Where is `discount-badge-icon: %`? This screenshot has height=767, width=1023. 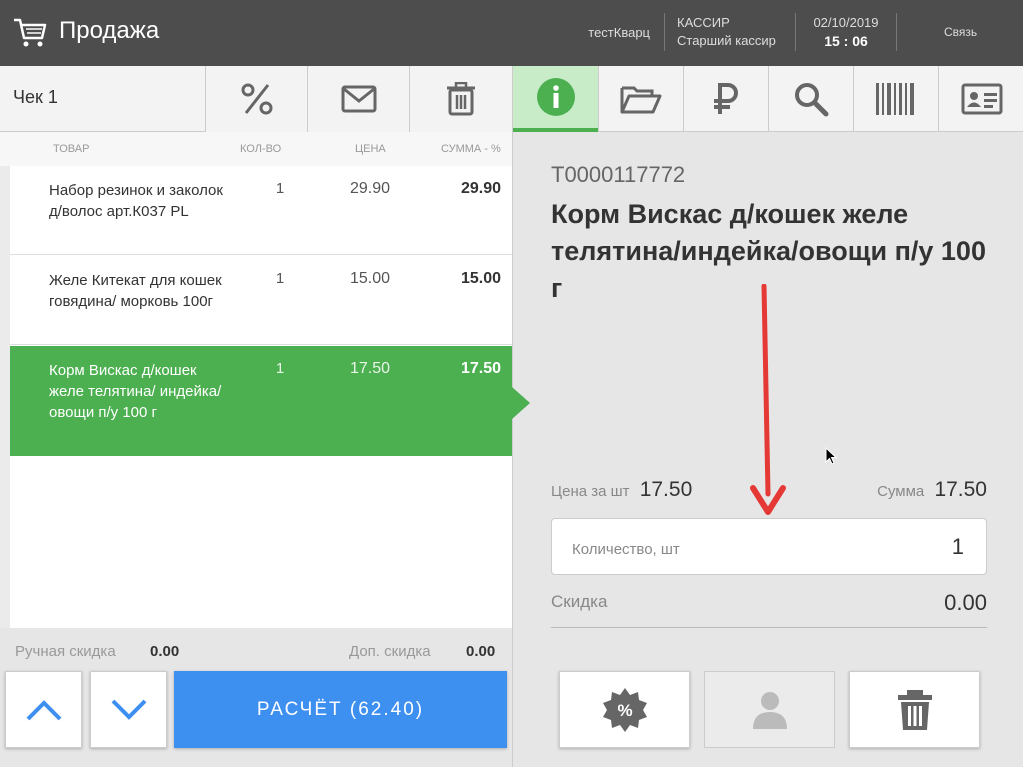
discount-badge-icon: % is located at coordinates (624, 709).